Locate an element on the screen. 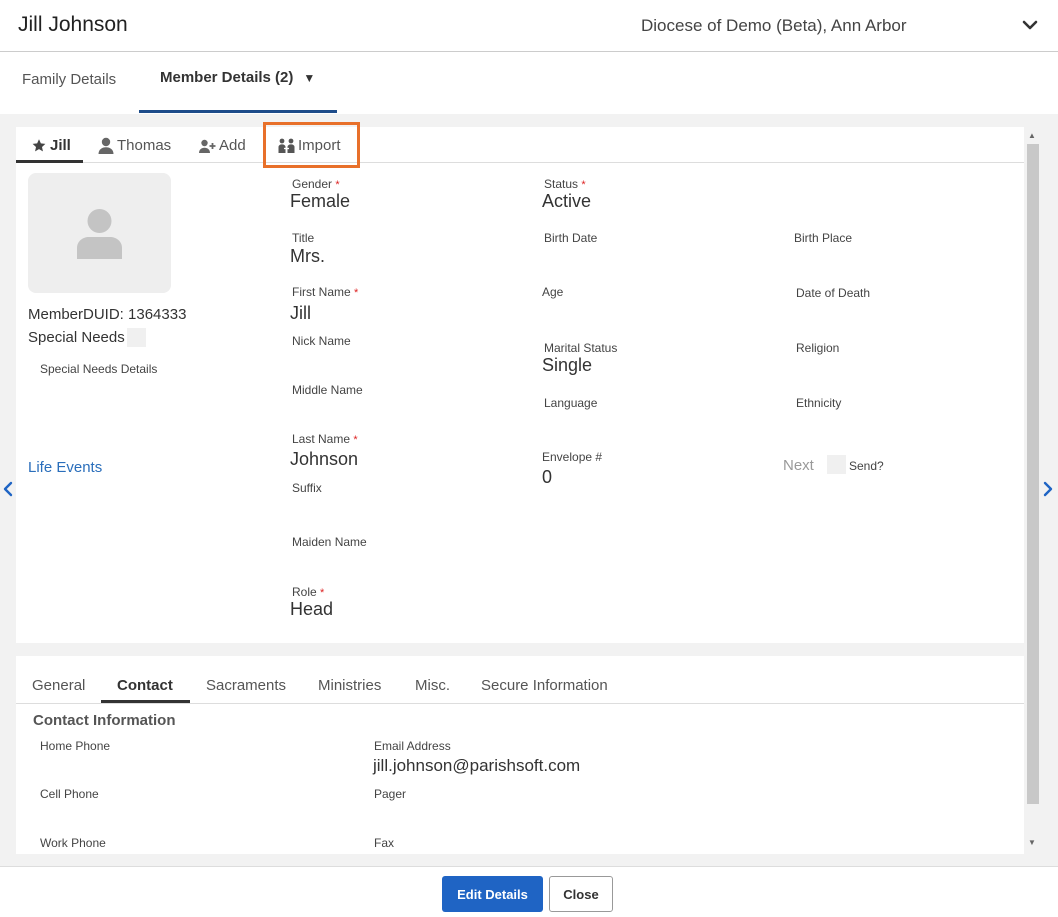  member-duid: MemberDUID: 1364333 is located at coordinates (107, 314).